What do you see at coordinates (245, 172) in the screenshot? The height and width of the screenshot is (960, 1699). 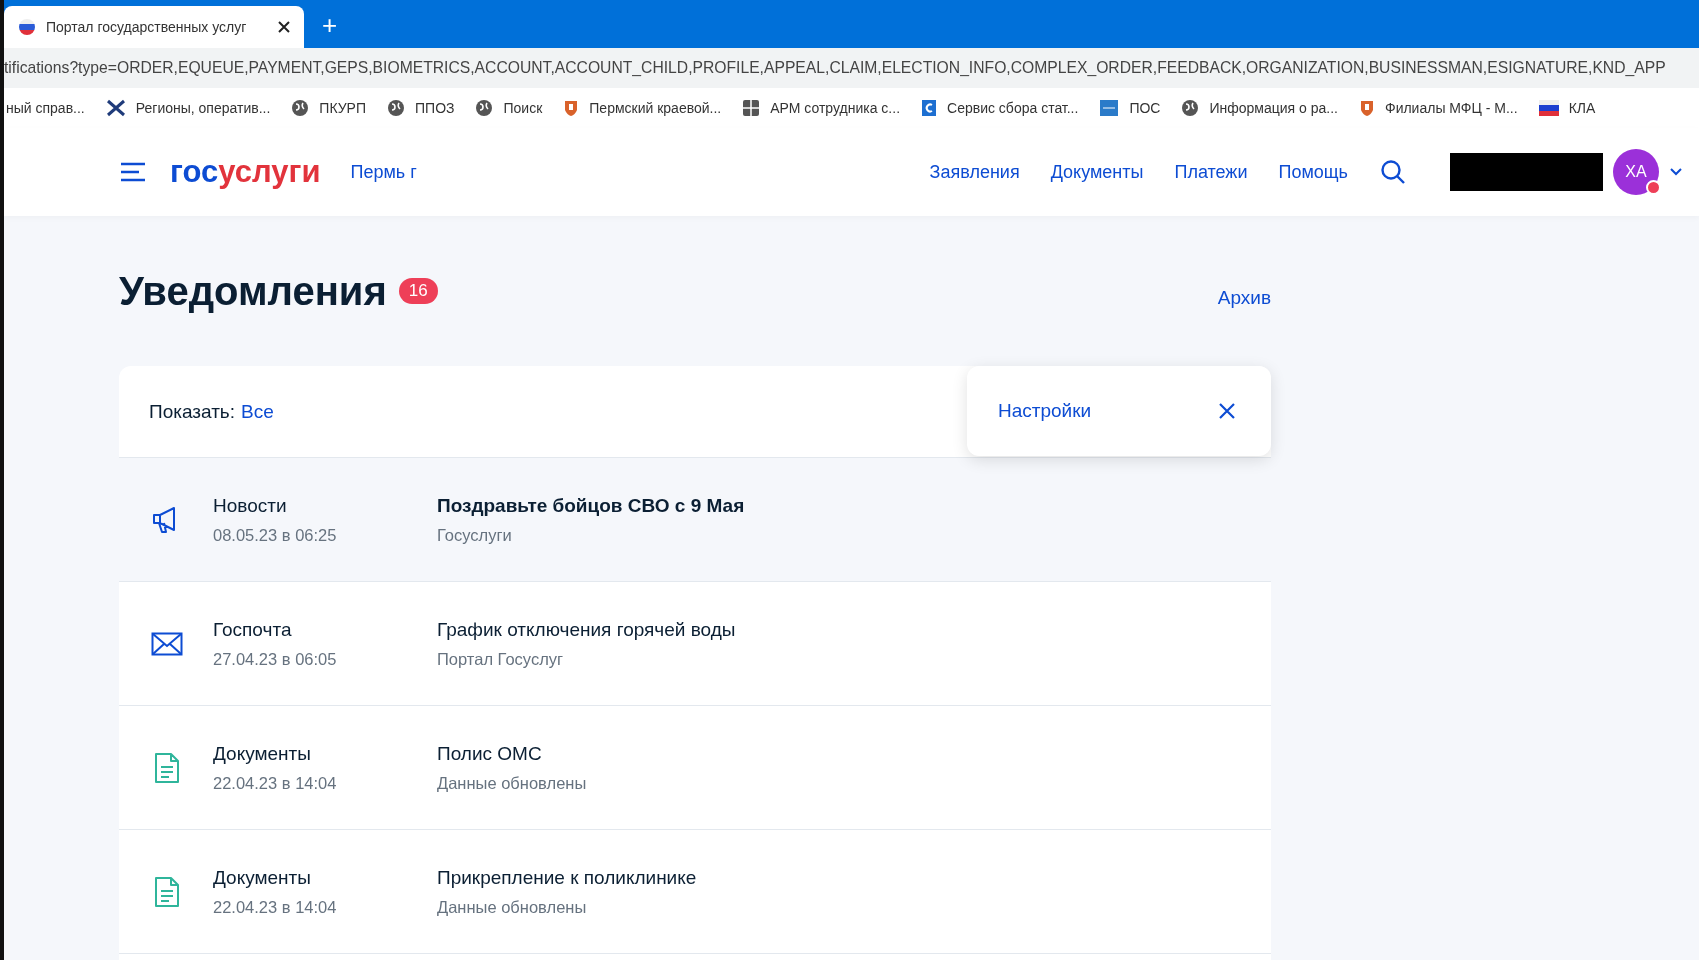 I see `site-logo: госуслуги` at bounding box center [245, 172].